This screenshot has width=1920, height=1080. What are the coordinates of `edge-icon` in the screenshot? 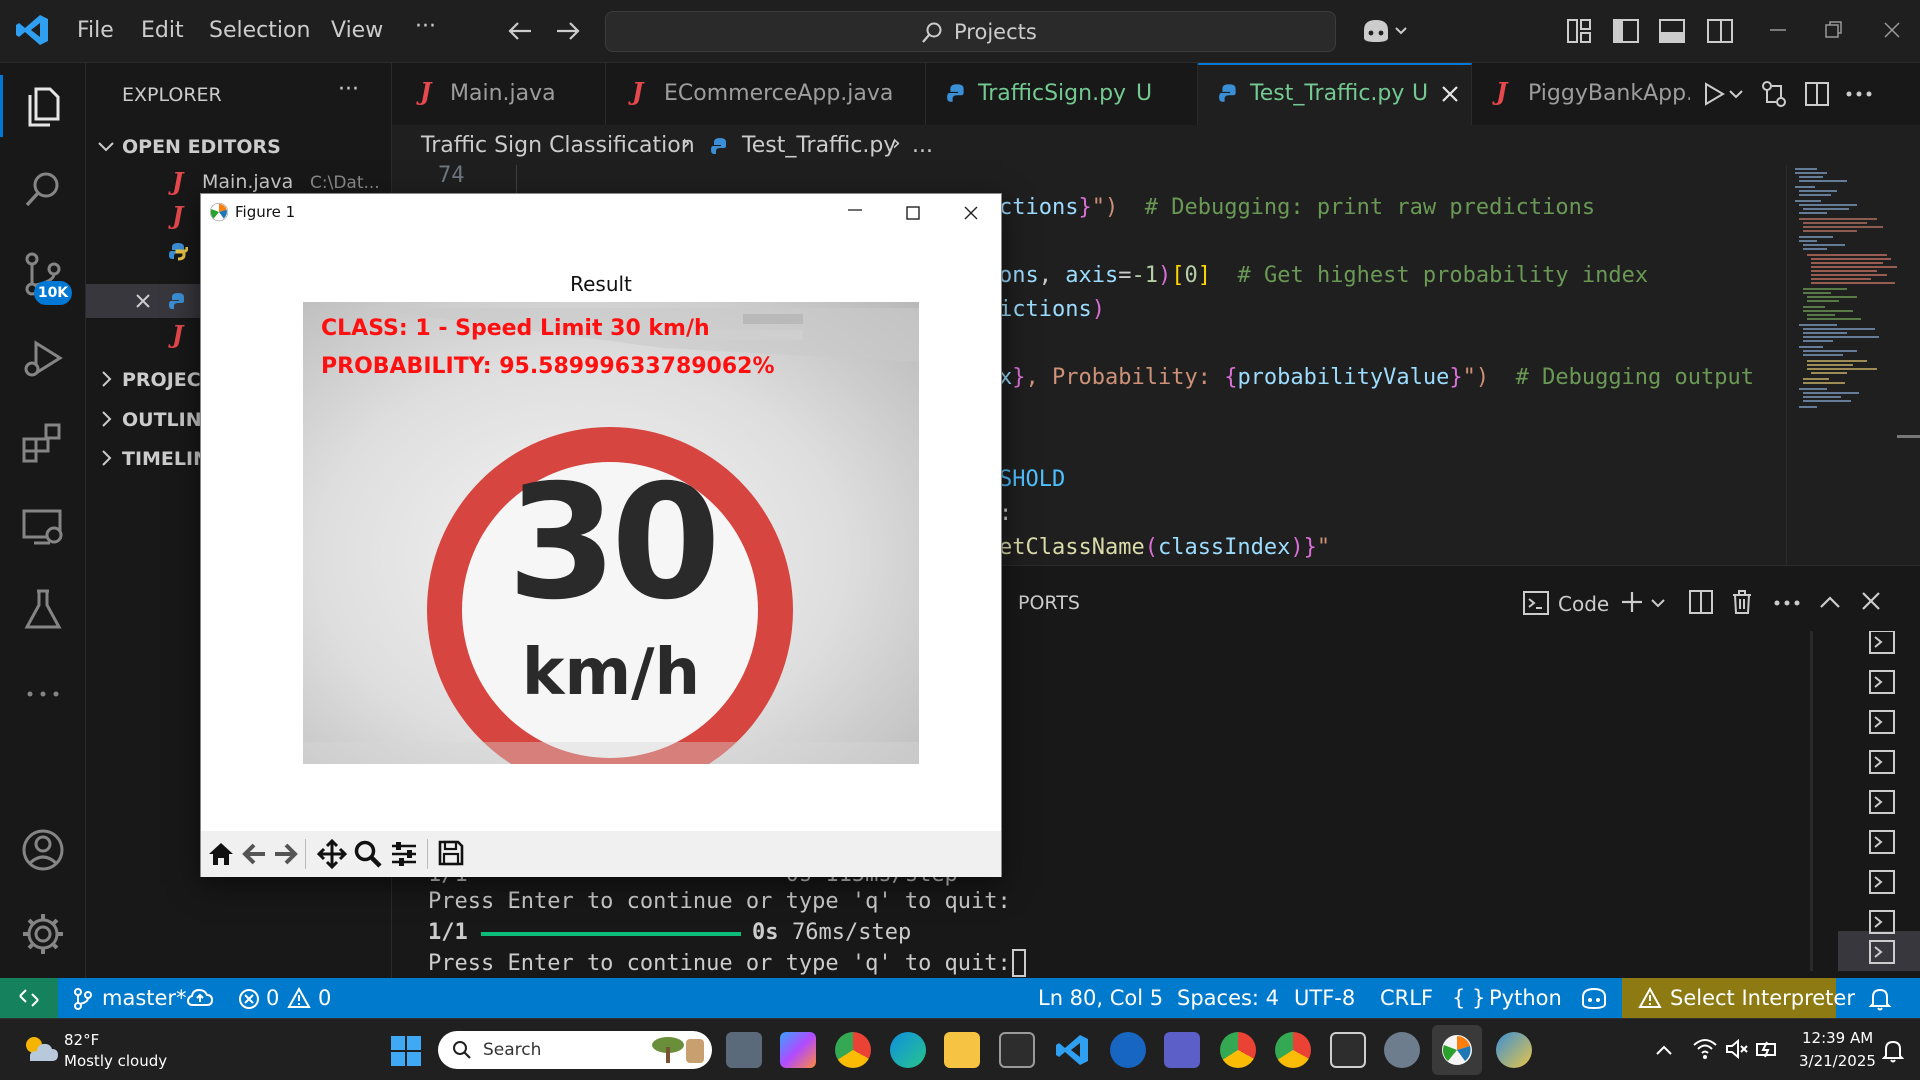 It's located at (908, 1050).